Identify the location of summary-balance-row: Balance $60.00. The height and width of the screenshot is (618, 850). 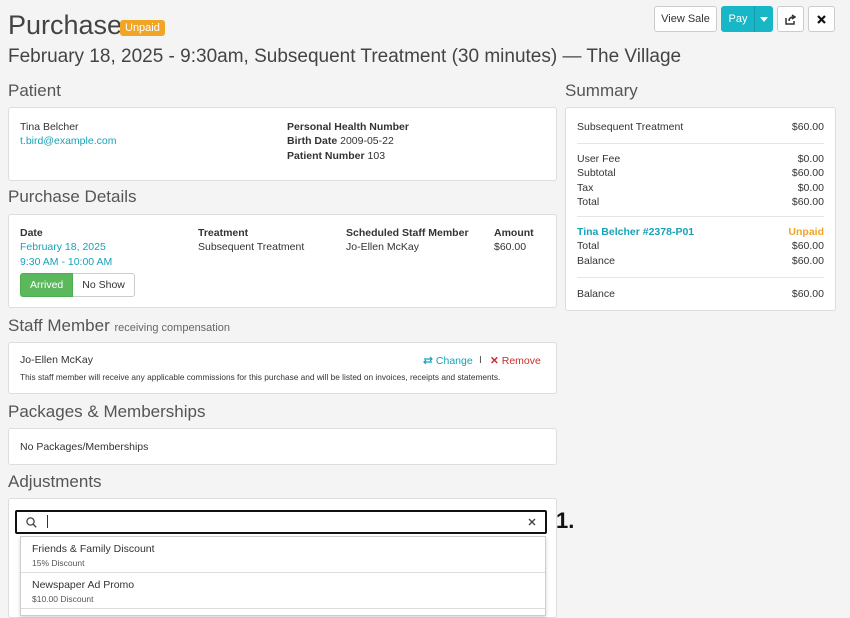
(700, 294).